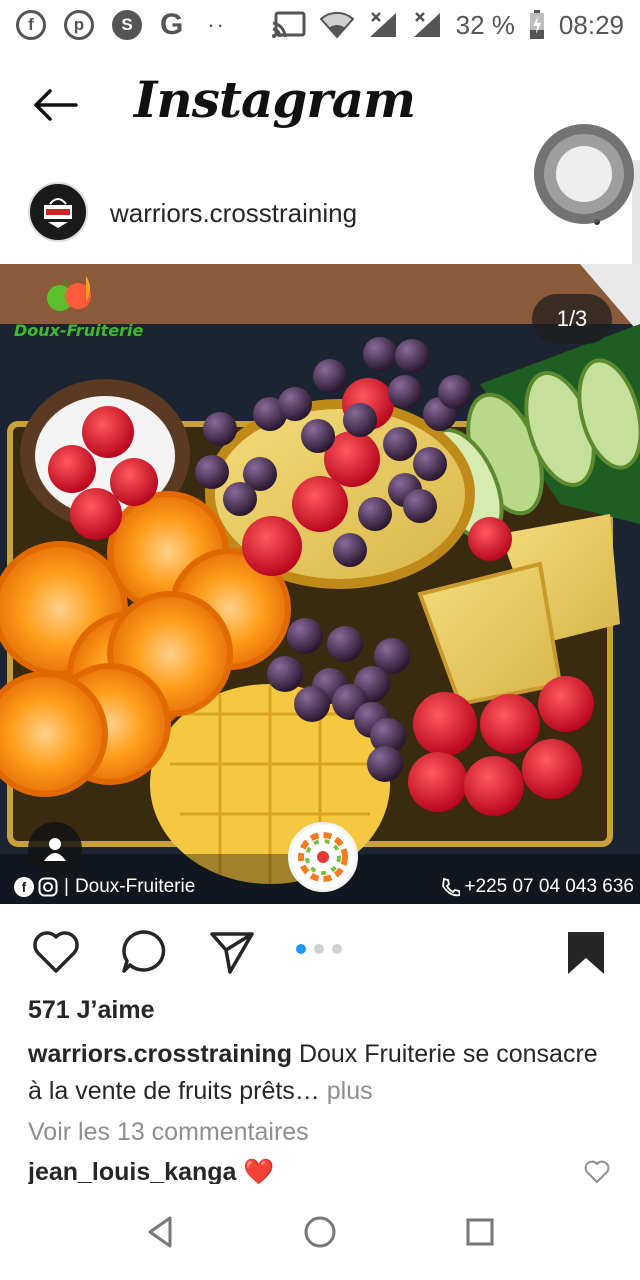  I want to click on caption-username: warriors.crosstraining, so click(160, 1054).